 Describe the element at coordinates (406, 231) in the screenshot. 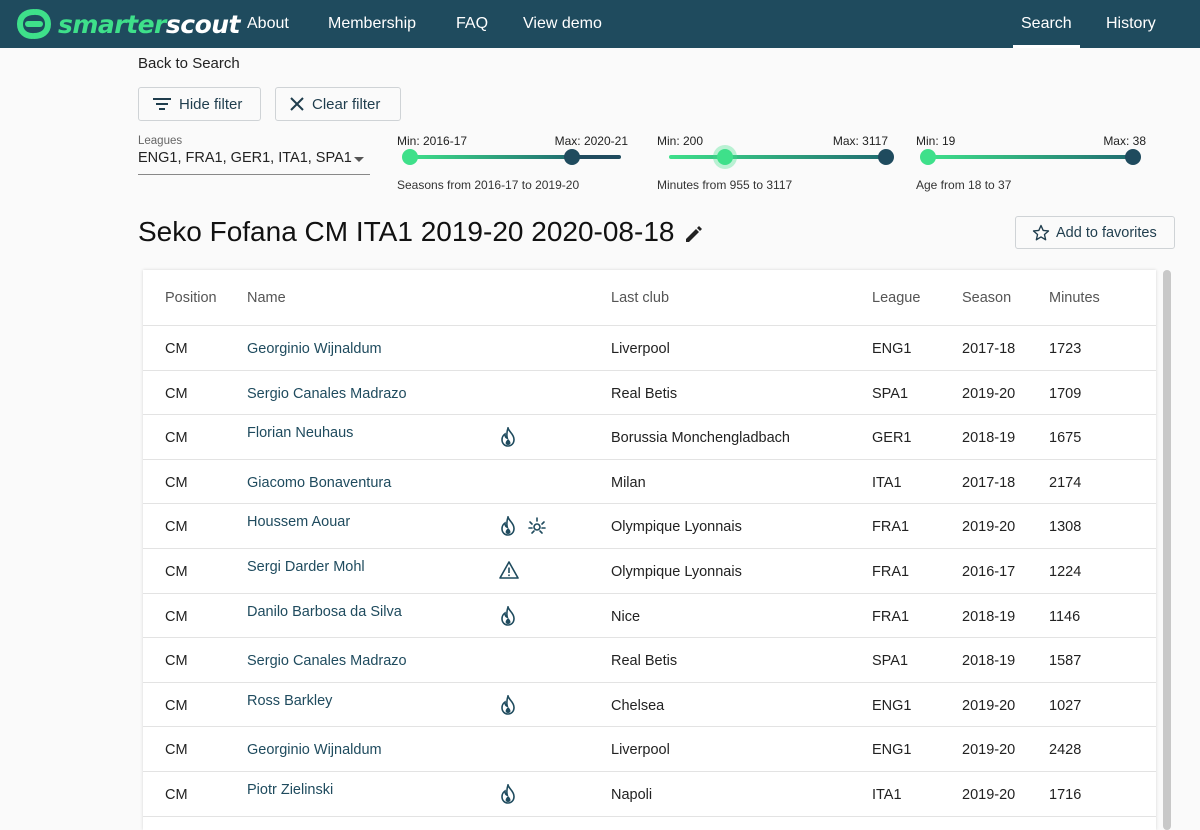

I see `page-title: Seko Fofana CM ITA1 2019-20 2020-08-18` at that location.